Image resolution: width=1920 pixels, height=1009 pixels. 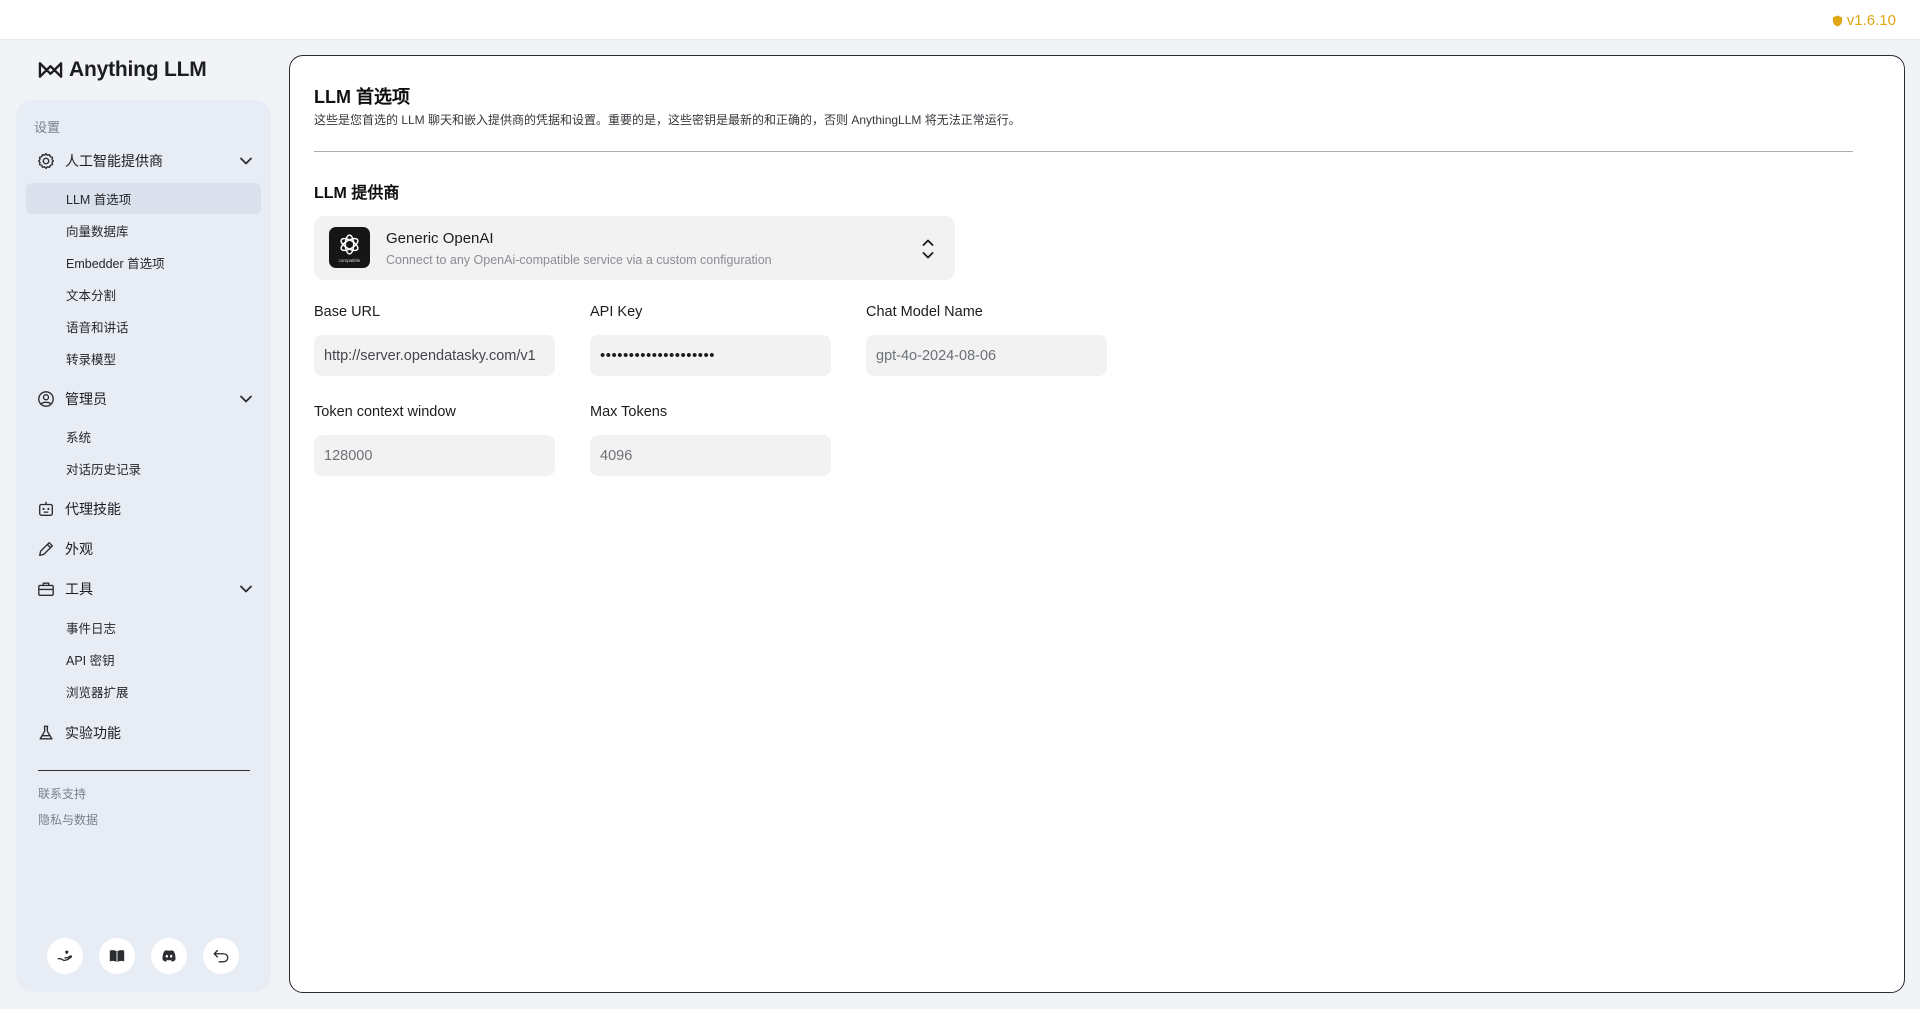 What do you see at coordinates (362, 96) in the screenshot?
I see `page-title: LLM 首选项` at bounding box center [362, 96].